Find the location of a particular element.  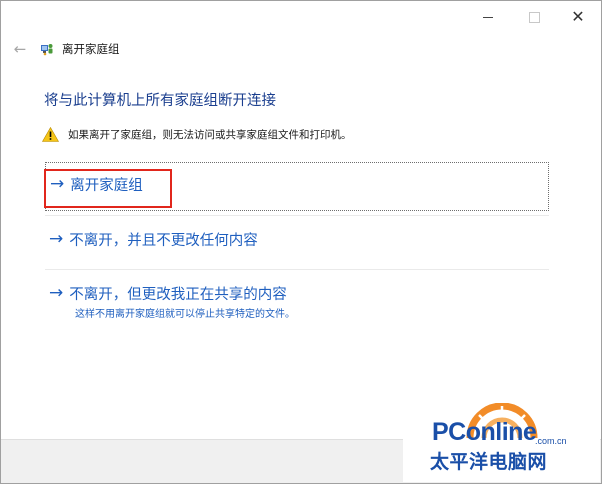

option-label: 不离开，并且不更改任何内容 is located at coordinates (163, 241).